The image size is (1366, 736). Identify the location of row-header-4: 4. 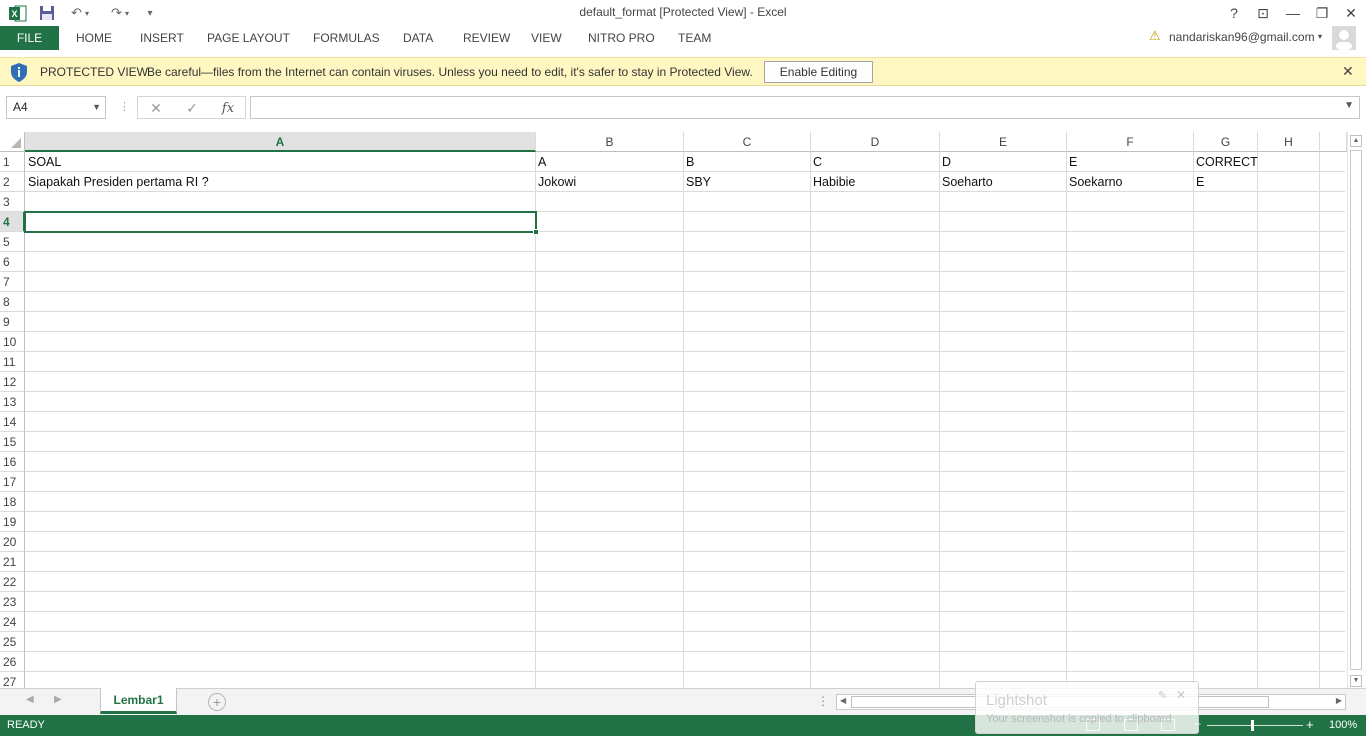
(12, 222).